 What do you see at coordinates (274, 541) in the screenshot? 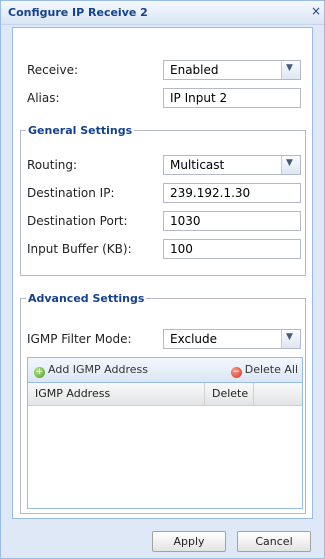
I see `cancel-button: Cancel` at bounding box center [274, 541].